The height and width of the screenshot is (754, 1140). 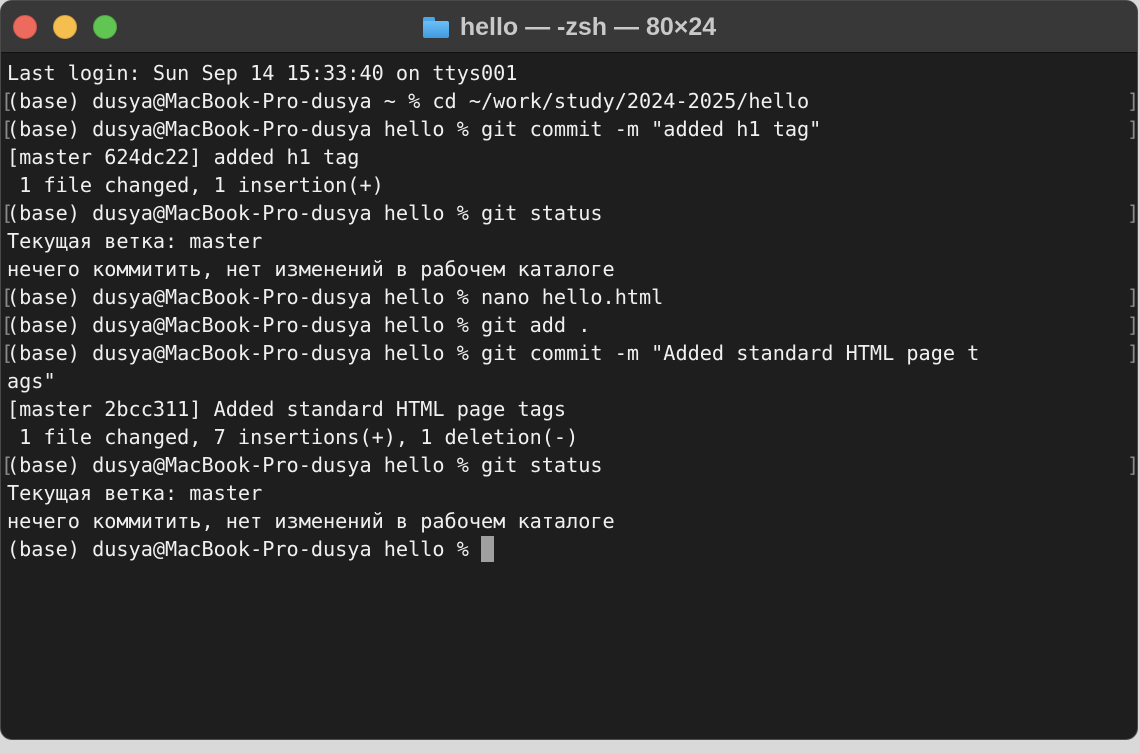 I want to click on terminal-line: ags", so click(x=31, y=381).